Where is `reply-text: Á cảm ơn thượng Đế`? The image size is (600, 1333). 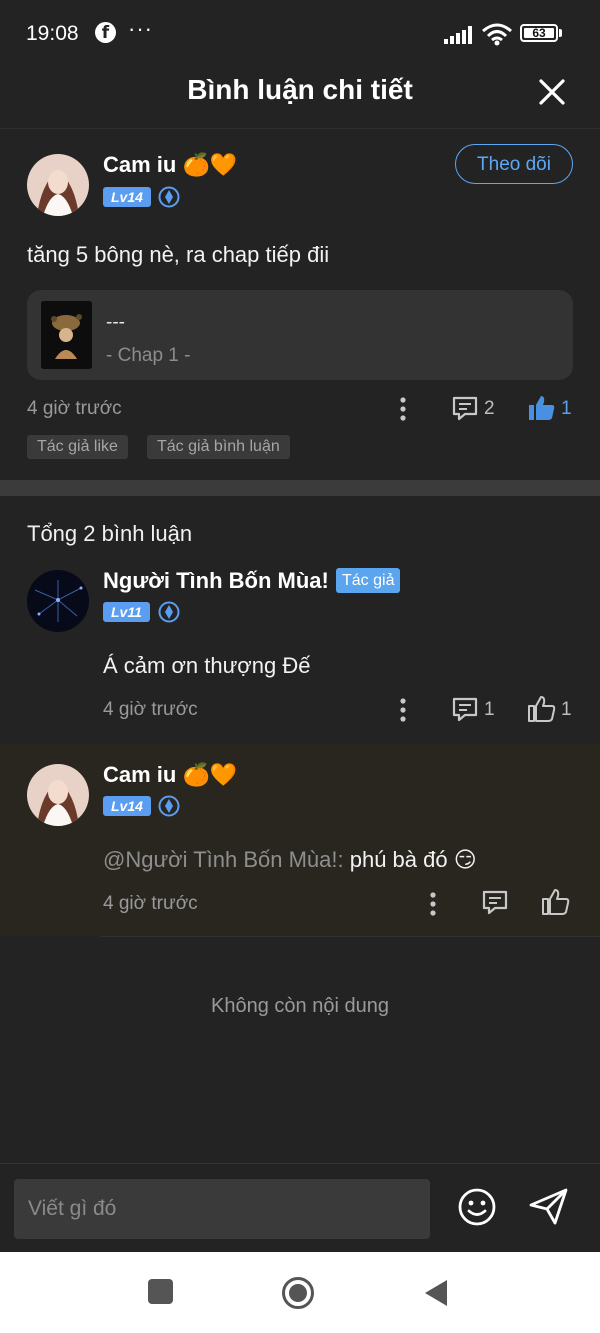
reply-text: Á cảm ơn thượng Đế is located at coordinates (207, 665).